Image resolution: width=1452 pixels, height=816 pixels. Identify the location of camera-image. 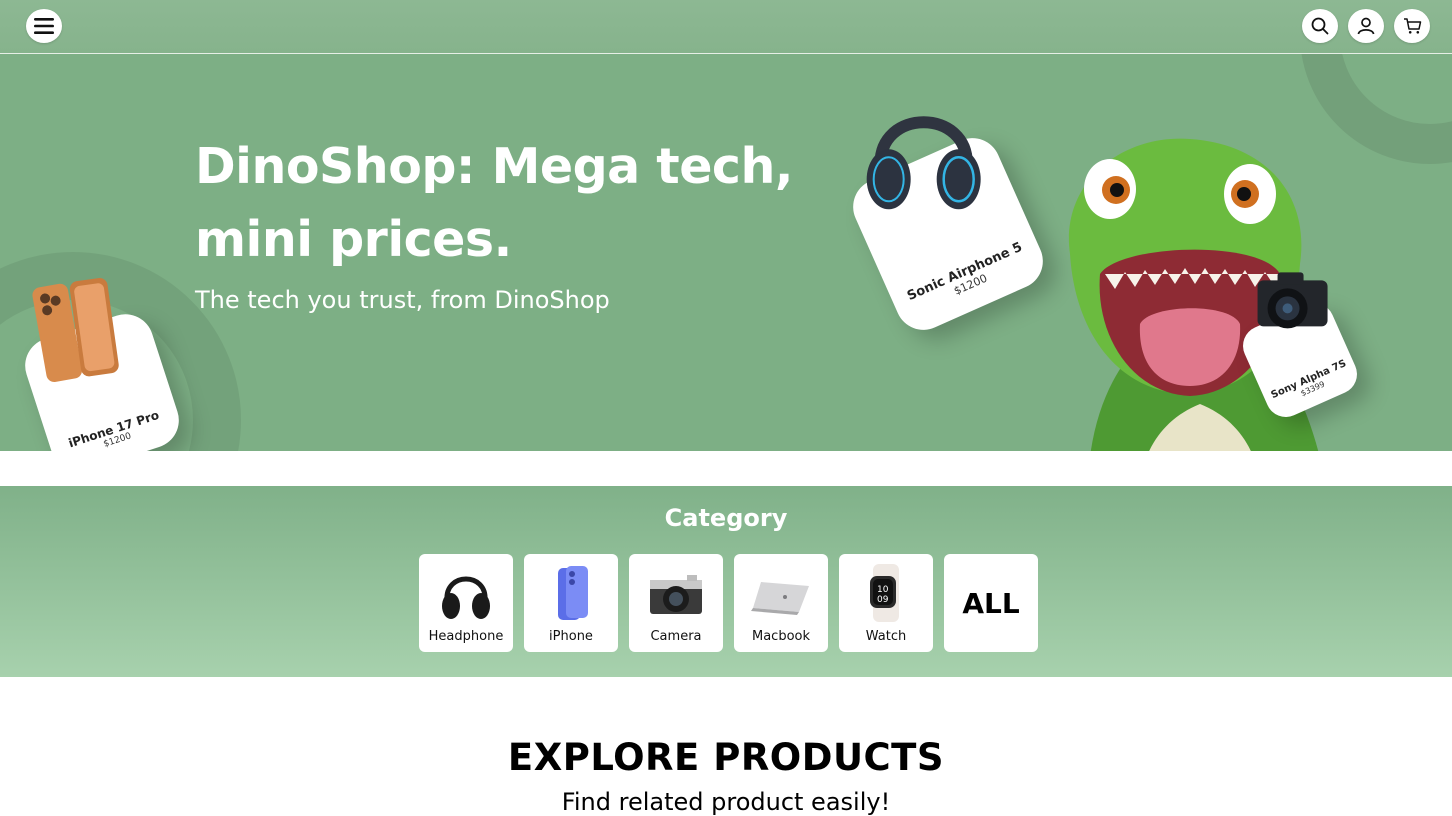
(1292, 300).